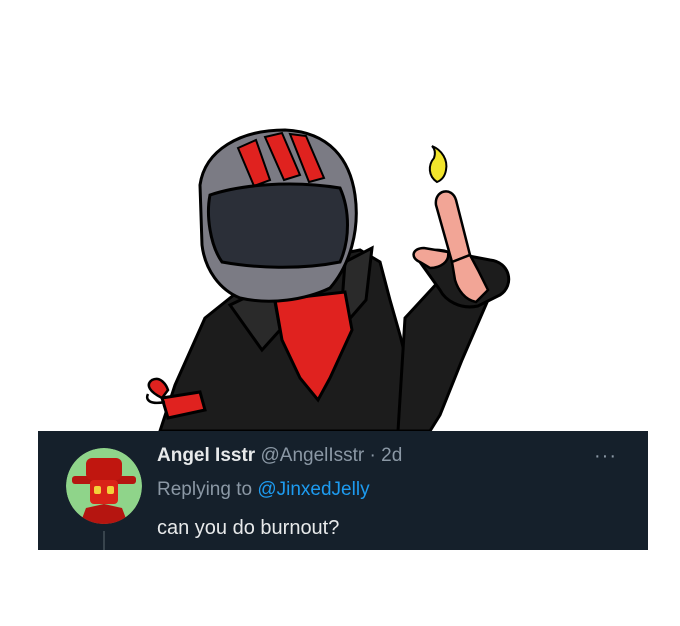 This screenshot has height=626, width=680. Describe the element at coordinates (438, 164) in the screenshot. I see `flame-icon` at that location.